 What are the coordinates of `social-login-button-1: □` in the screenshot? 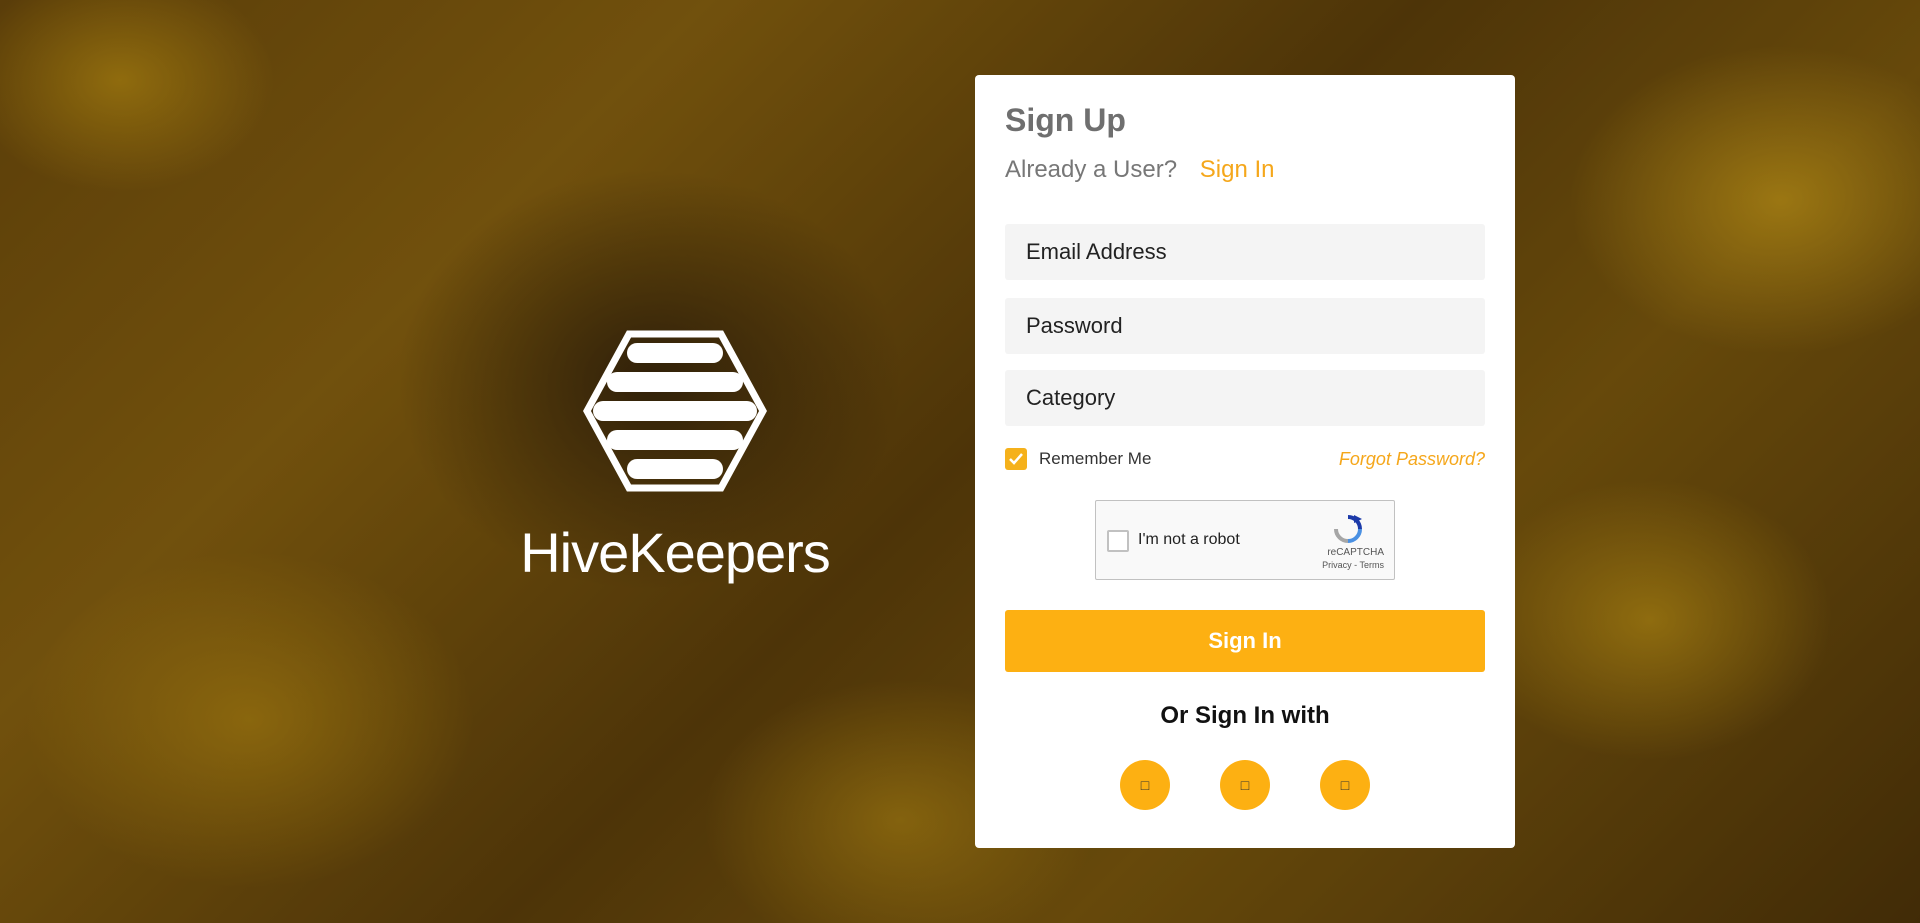 It's located at (1145, 785).